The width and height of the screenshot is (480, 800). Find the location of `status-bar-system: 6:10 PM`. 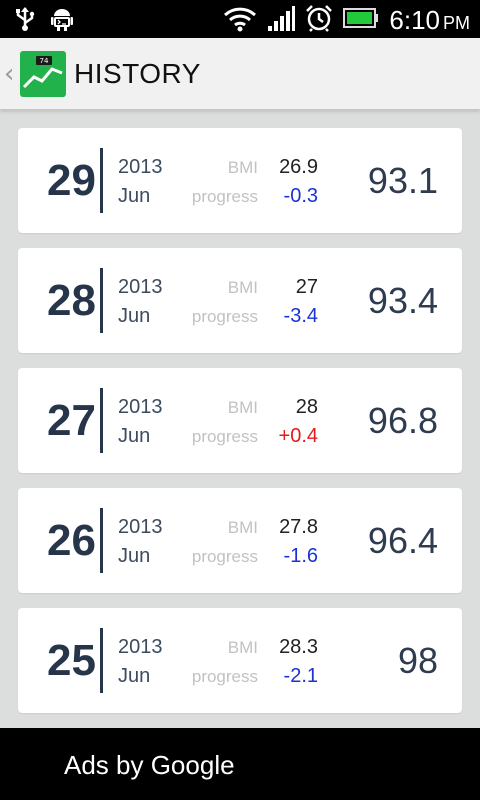

status-bar-system: 6:10 PM is located at coordinates (346, 20).